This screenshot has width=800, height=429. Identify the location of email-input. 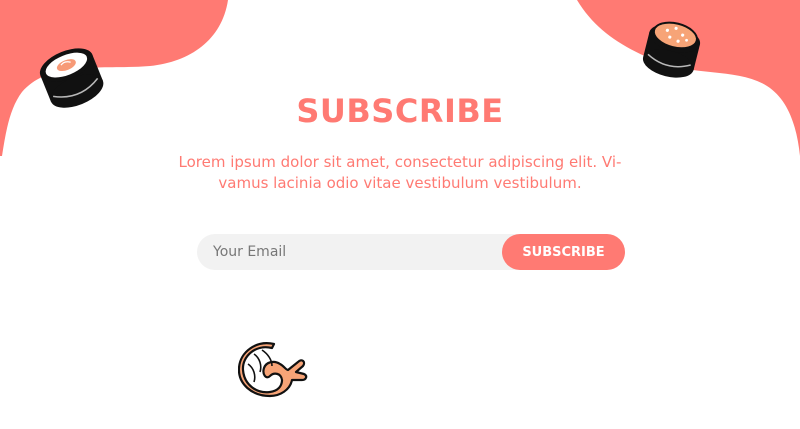
(362, 252).